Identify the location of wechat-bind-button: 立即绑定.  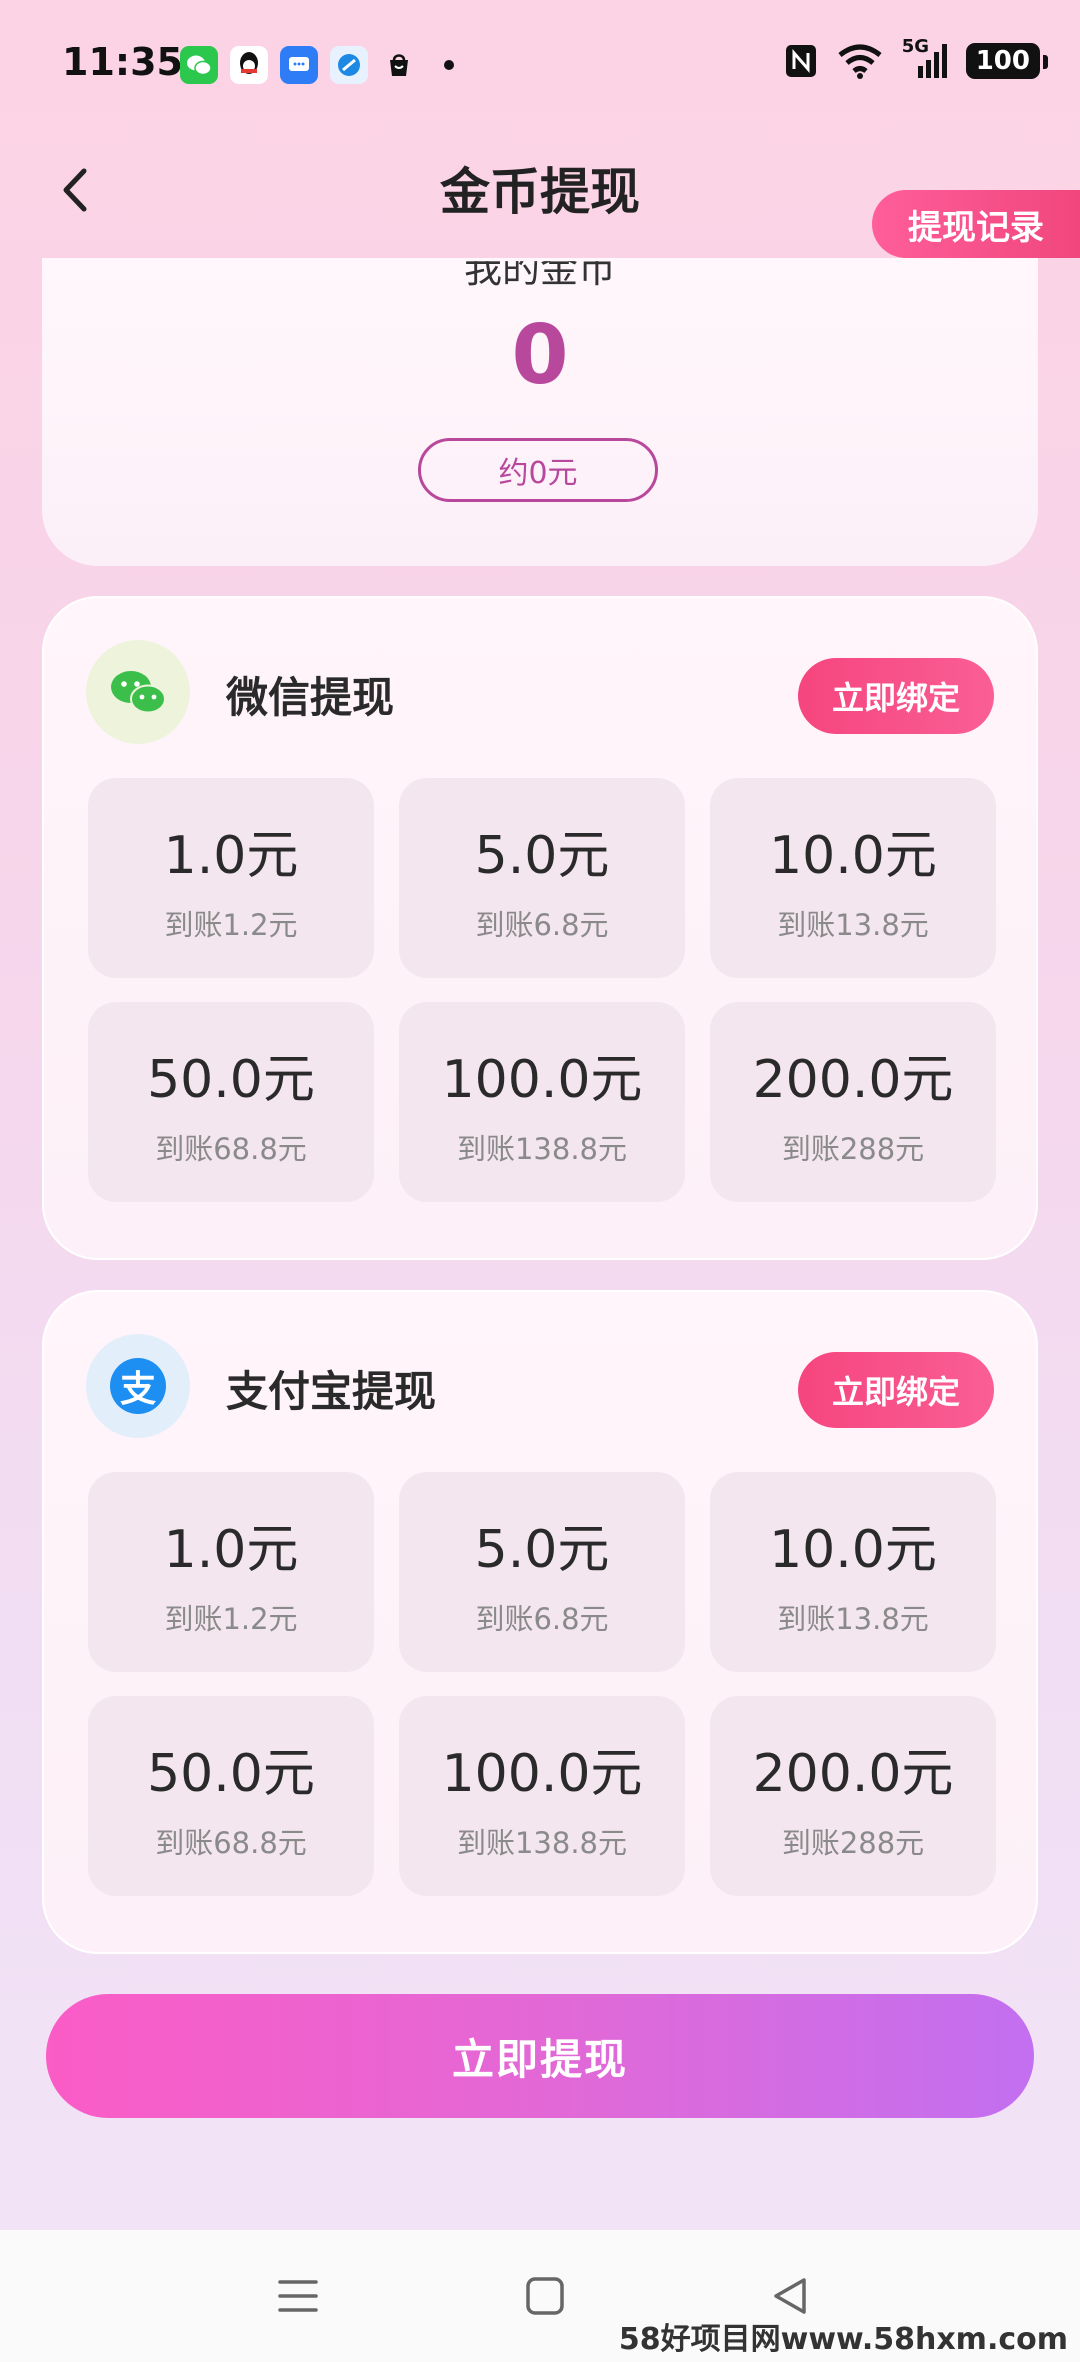
(896, 696).